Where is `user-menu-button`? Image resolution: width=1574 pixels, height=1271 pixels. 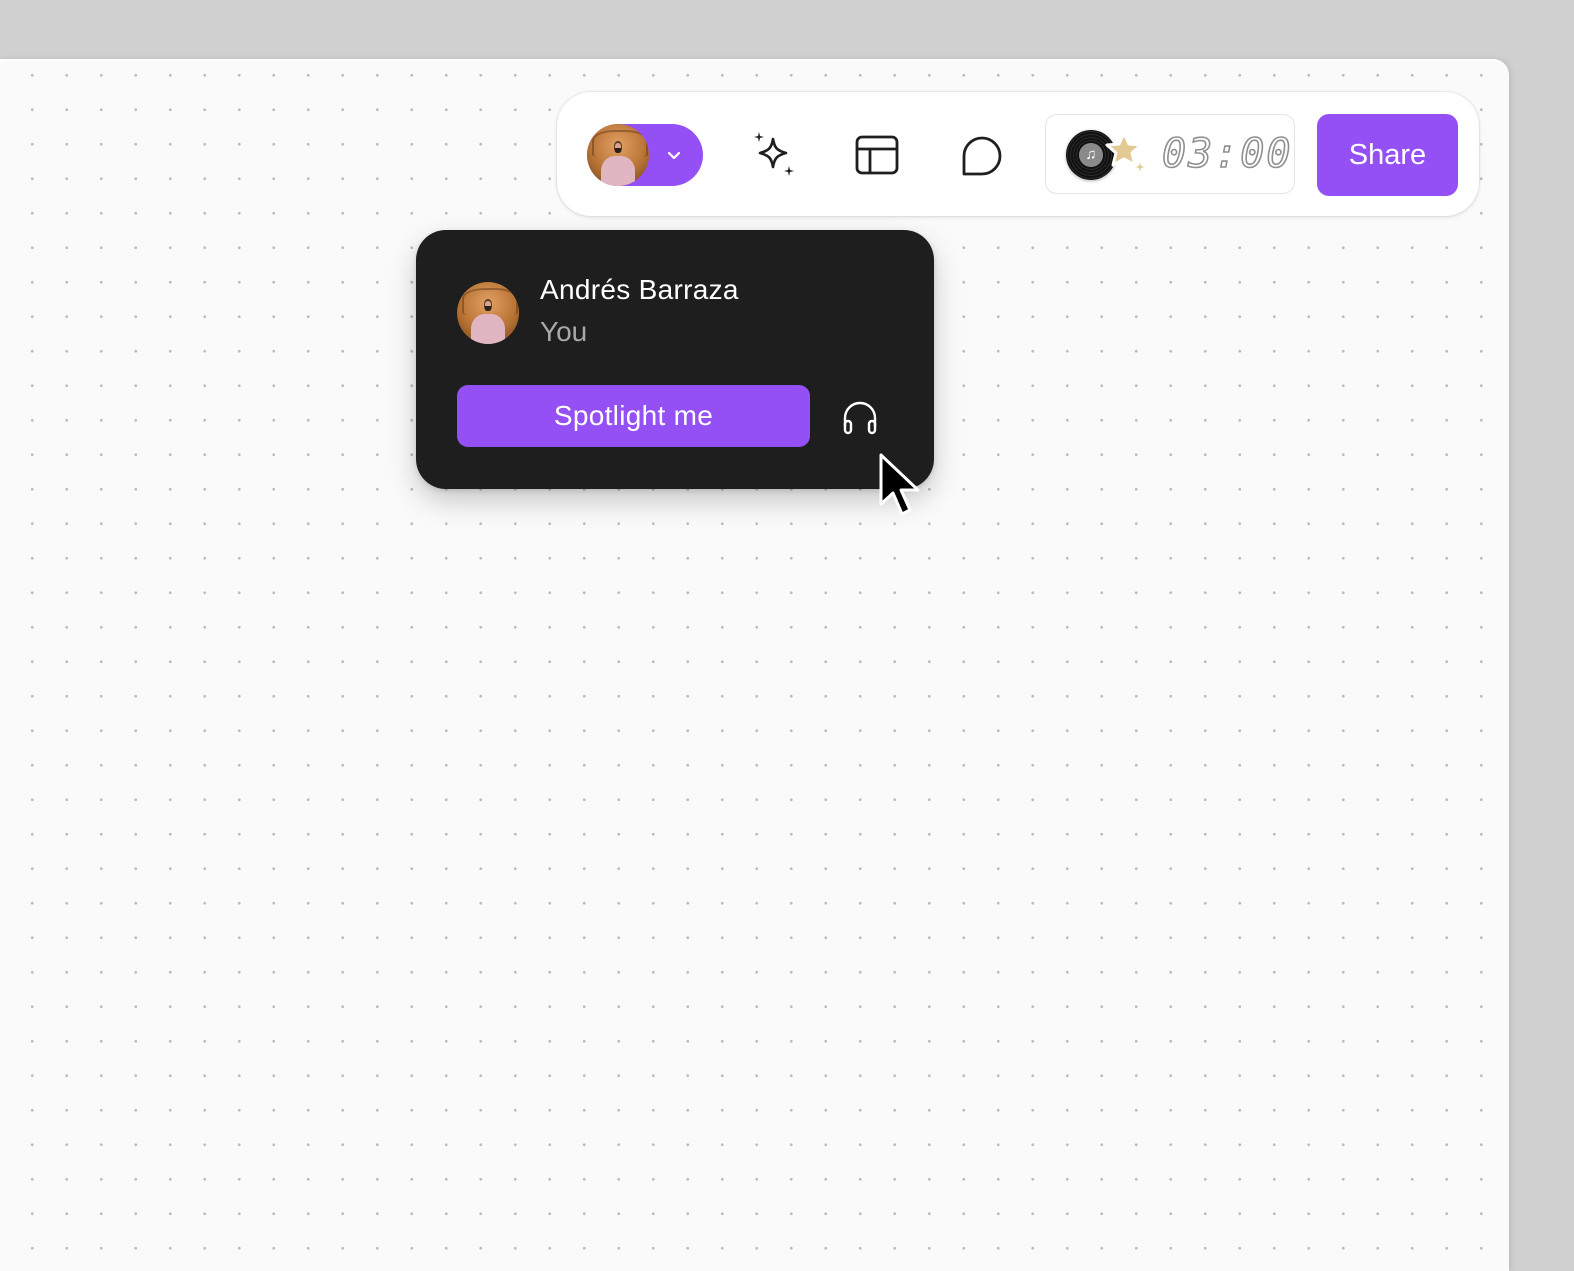 user-menu-button is located at coordinates (645, 155).